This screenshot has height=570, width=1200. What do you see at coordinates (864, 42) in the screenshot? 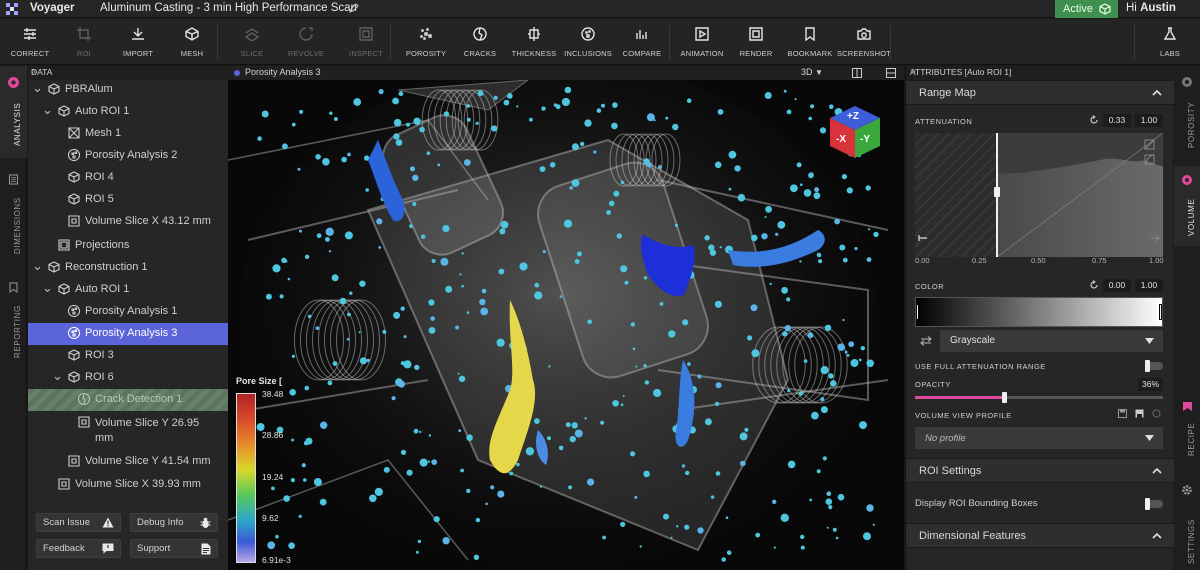
I see `toolbar-screenshot-button: SCREENSHOT` at bounding box center [864, 42].